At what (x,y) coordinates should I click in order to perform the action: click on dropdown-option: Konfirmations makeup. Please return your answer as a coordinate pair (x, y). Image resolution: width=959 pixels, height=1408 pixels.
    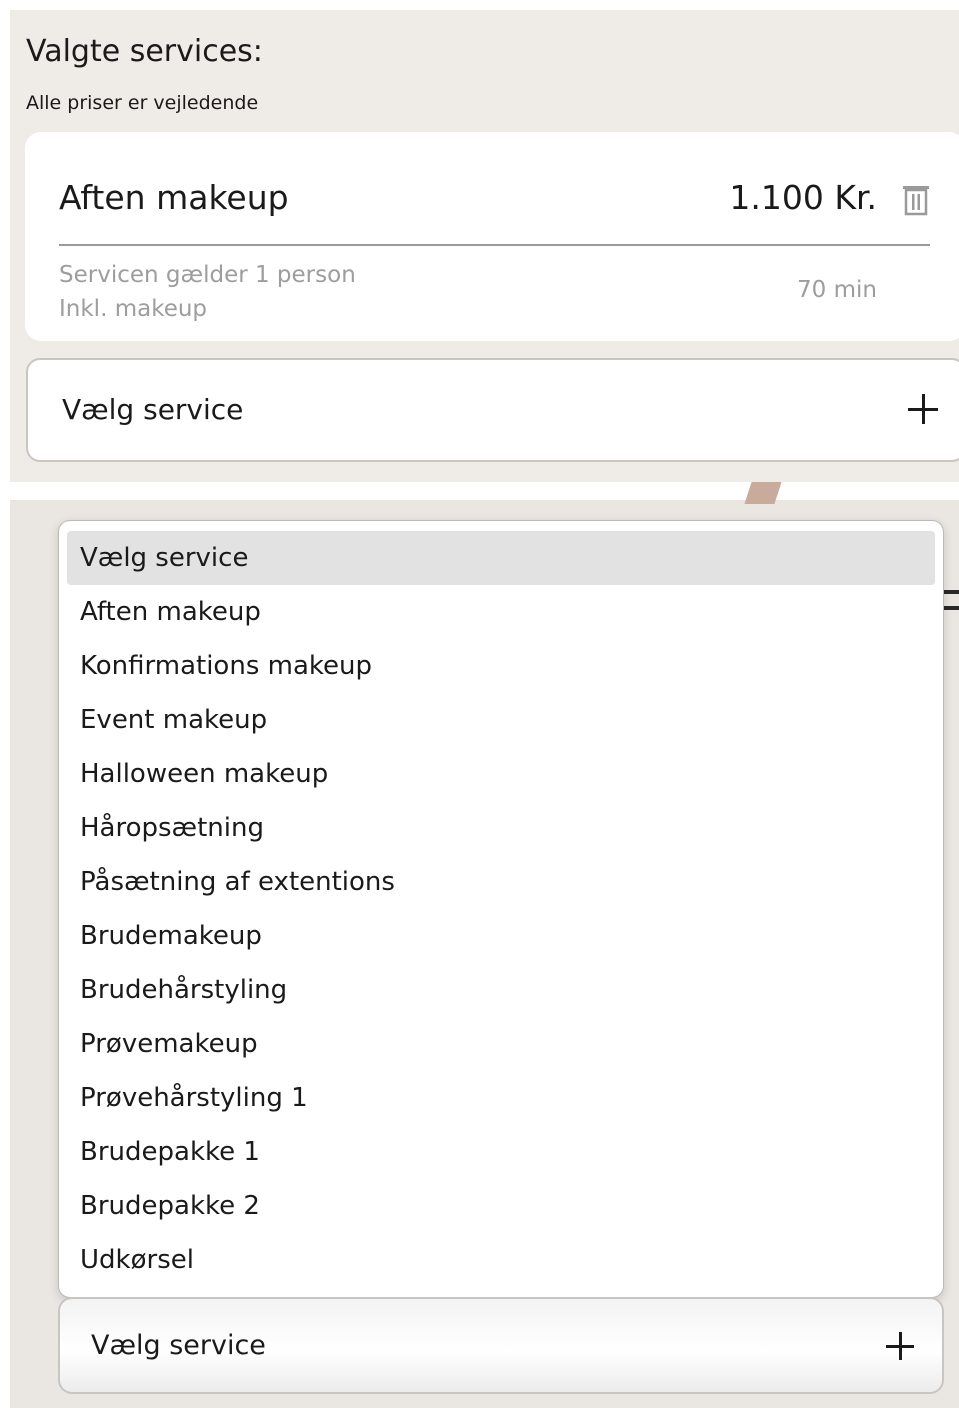
    Looking at the image, I should click on (501, 666).